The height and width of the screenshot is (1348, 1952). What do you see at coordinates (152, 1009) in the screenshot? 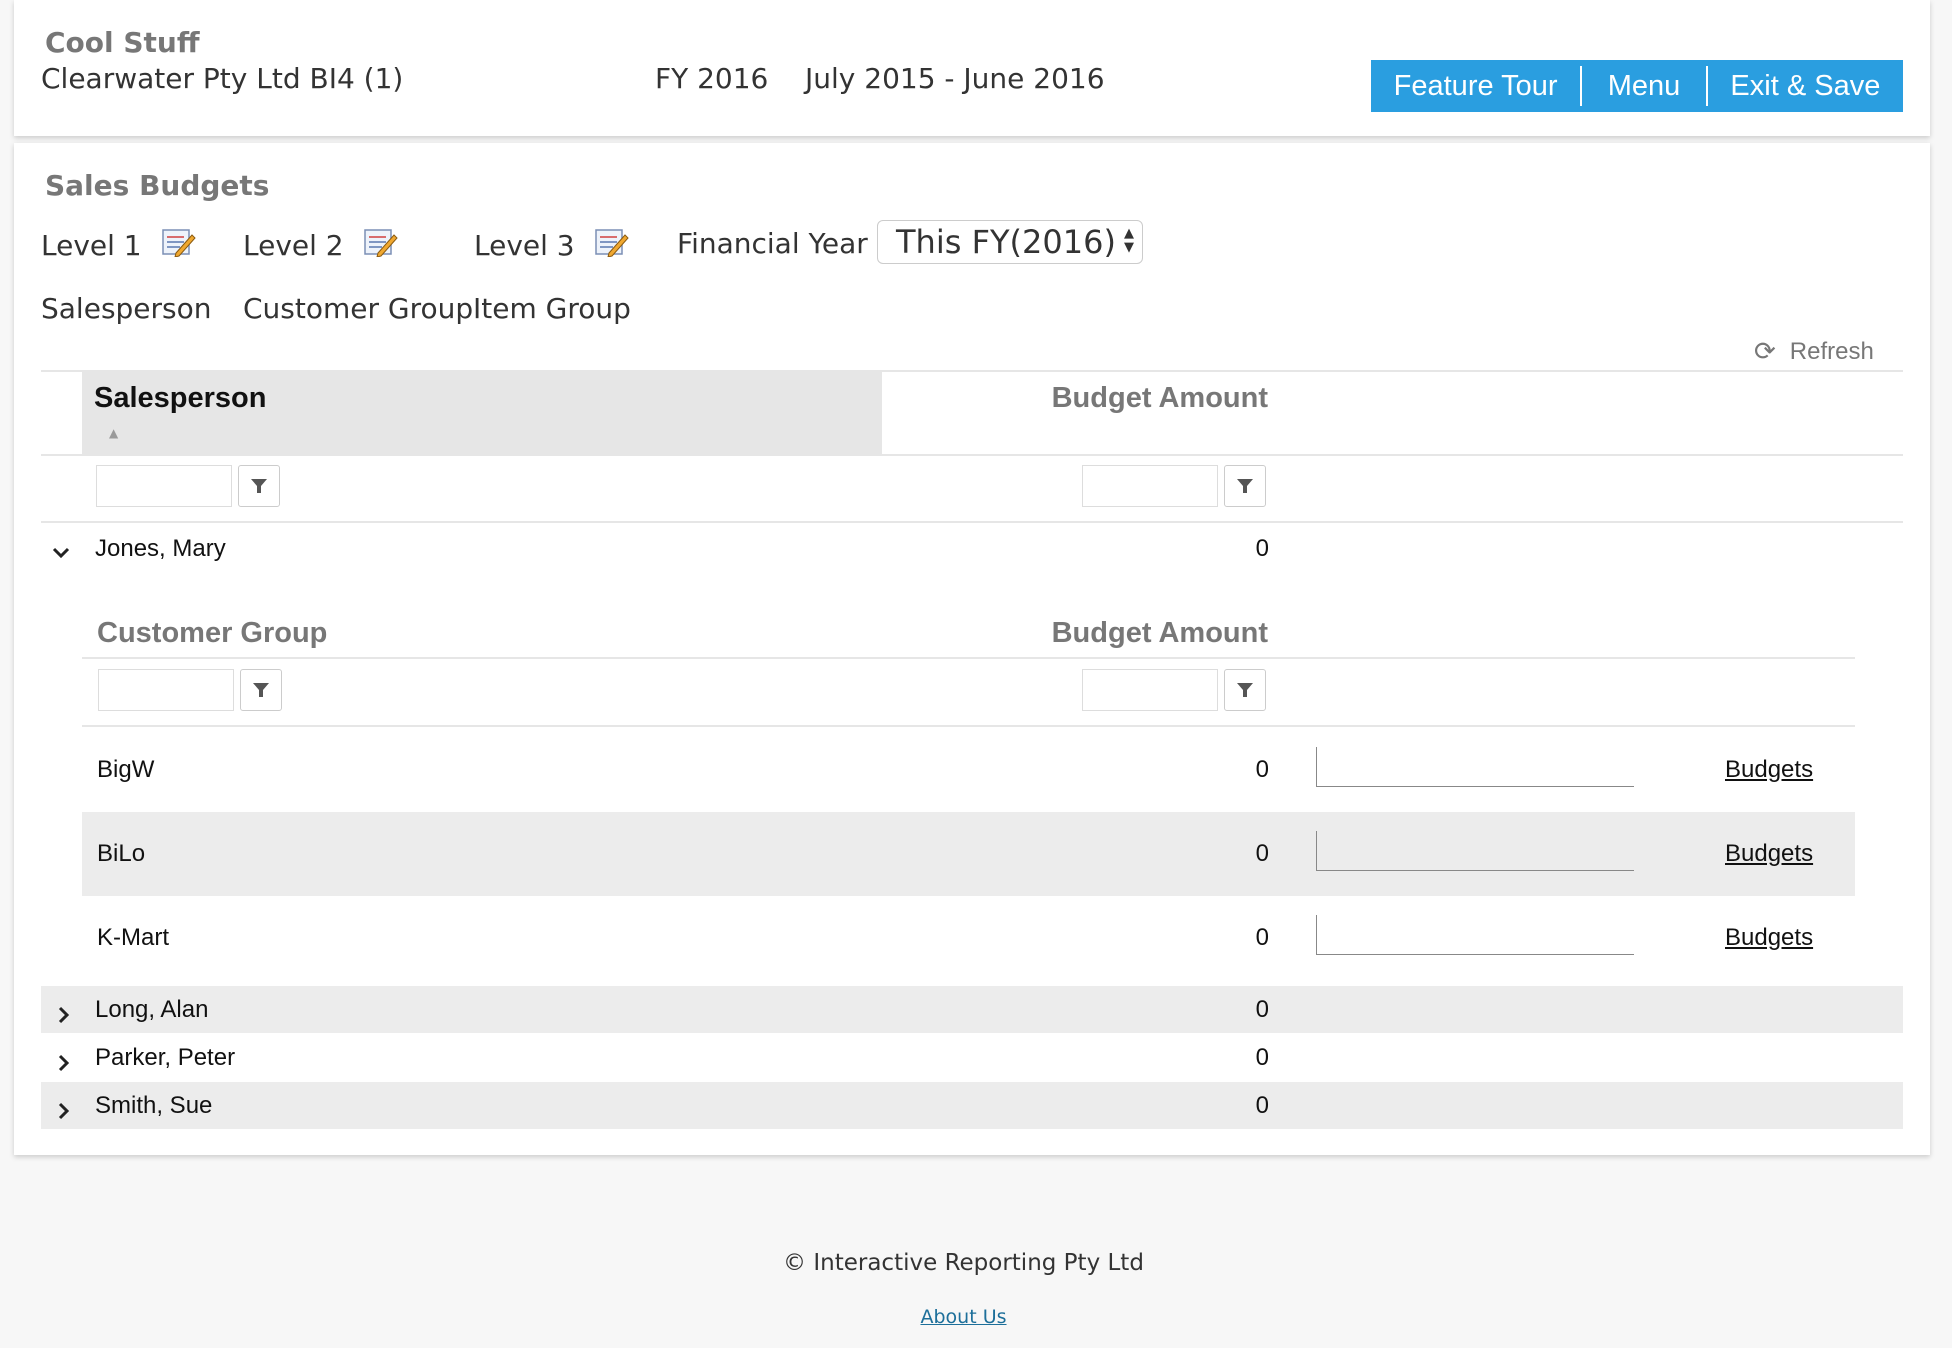
I see `salesperson-name: Long, Alan` at bounding box center [152, 1009].